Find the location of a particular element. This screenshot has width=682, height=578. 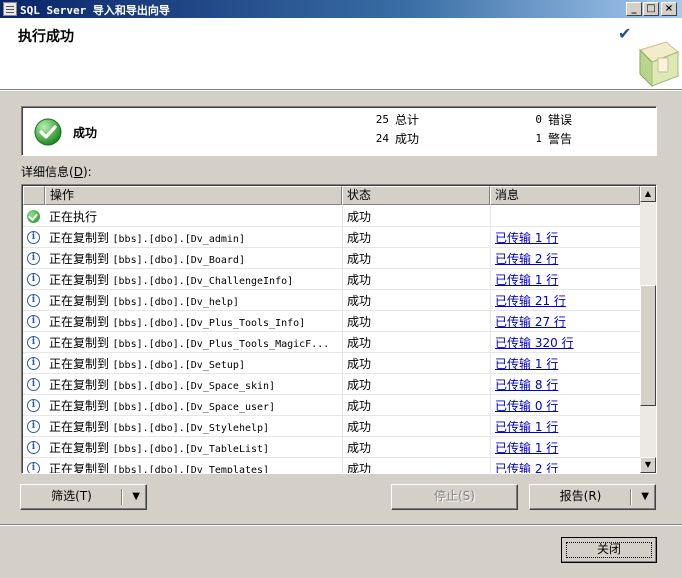

grid-header: 操作 状态 消息 is located at coordinates (331, 195).